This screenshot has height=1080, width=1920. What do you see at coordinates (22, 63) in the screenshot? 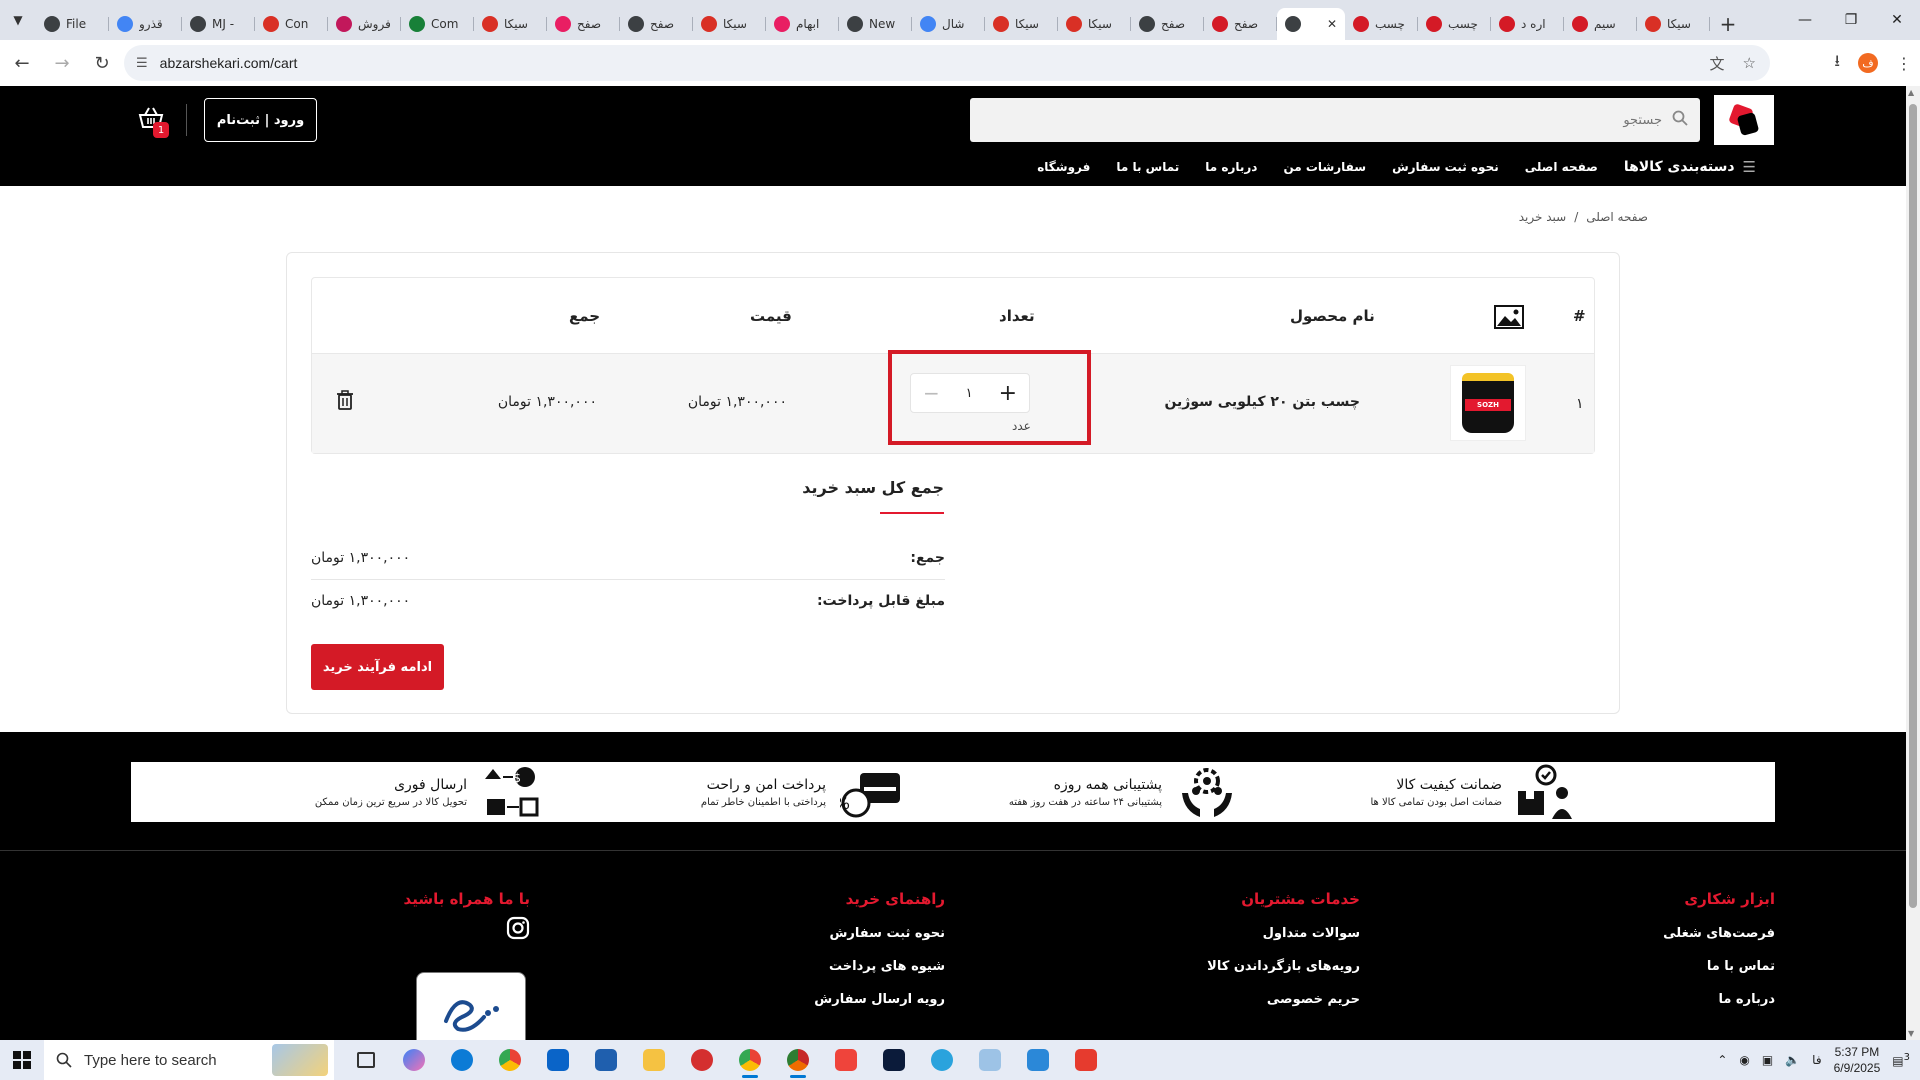
I see `back-button: ←` at bounding box center [22, 63].